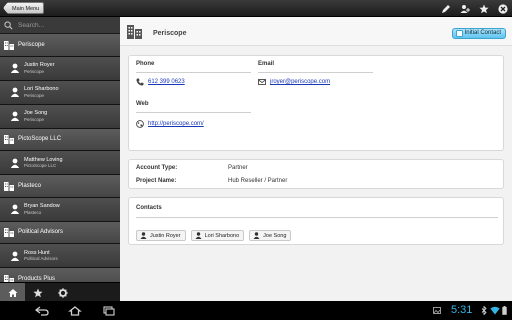 The width and height of the screenshot is (512, 320). Describe the element at coordinates (41, 258) in the screenshot. I see `sidebar-item-company: Political Advisors` at that location.